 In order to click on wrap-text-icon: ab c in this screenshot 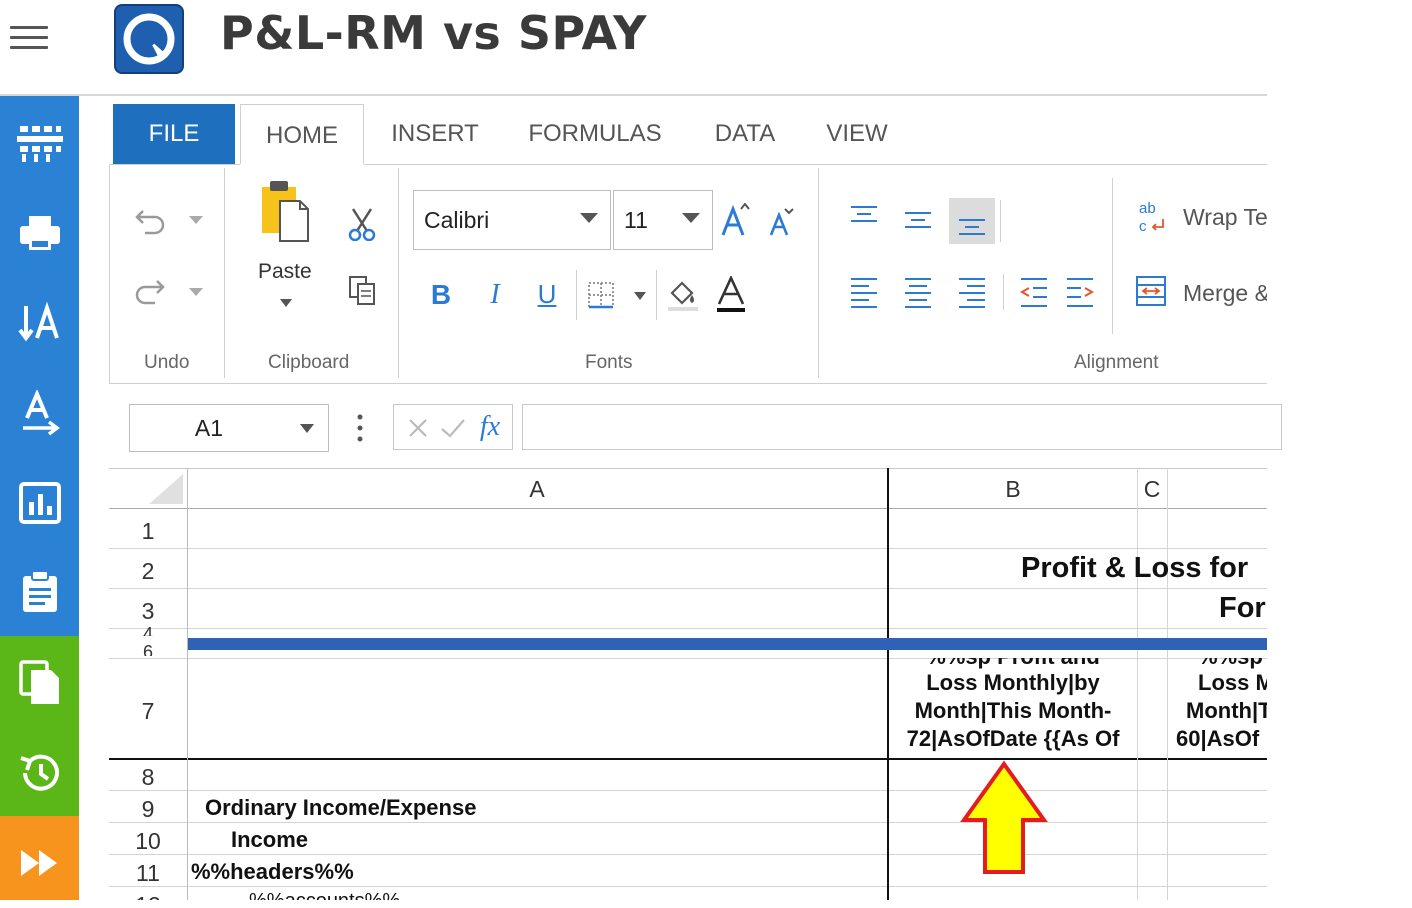, I will do `click(1152, 217)`.